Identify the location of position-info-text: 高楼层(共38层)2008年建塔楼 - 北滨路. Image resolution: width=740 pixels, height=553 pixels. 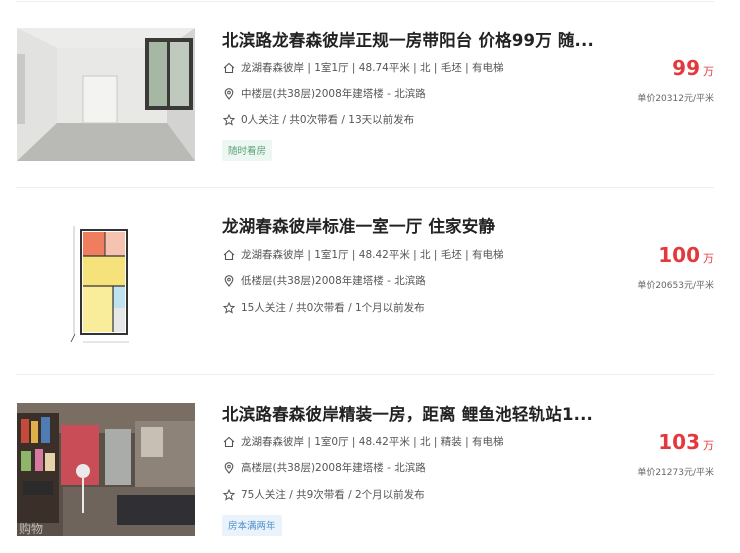
(333, 468).